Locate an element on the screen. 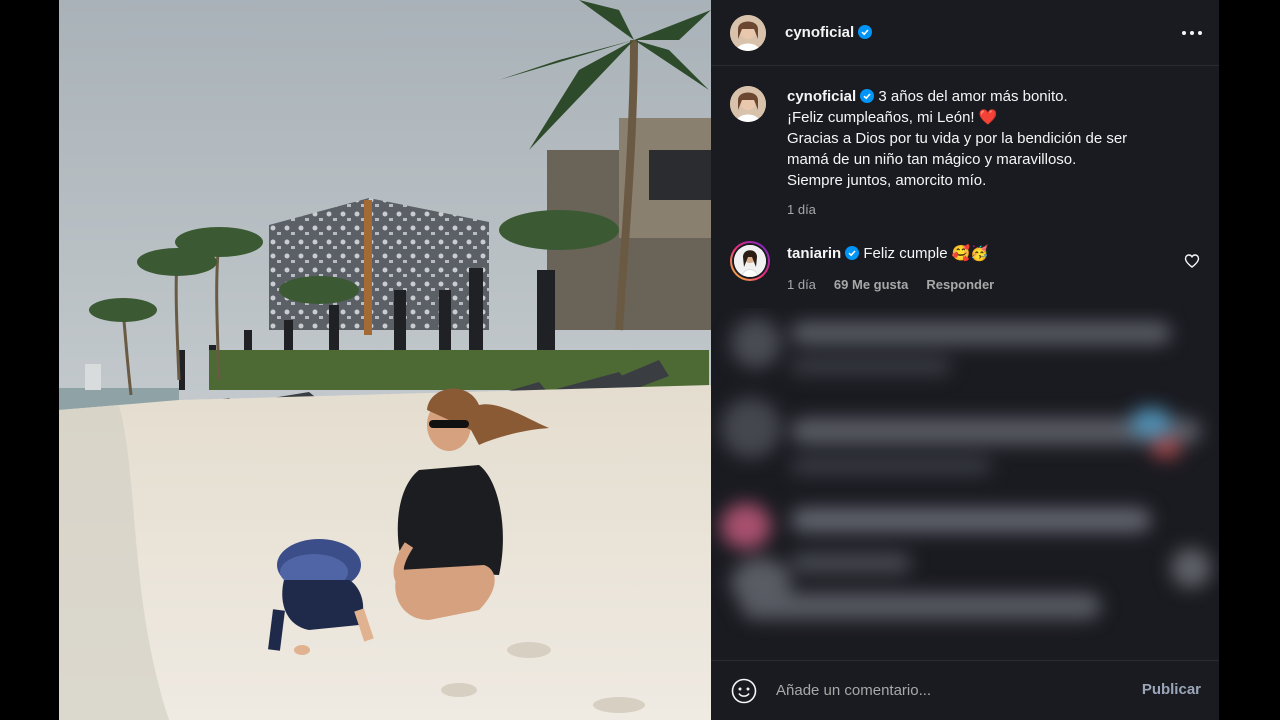 The height and width of the screenshot is (720, 1280). publish-button: Publicar is located at coordinates (1171, 689).